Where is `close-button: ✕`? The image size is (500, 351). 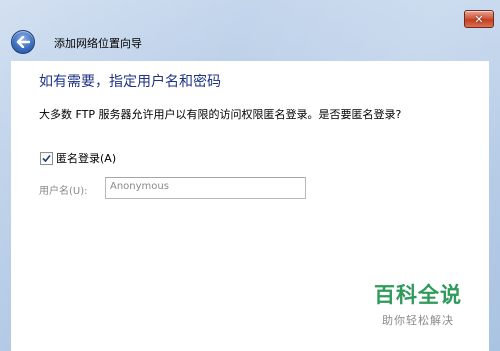 close-button: ✕ is located at coordinates (479, 19).